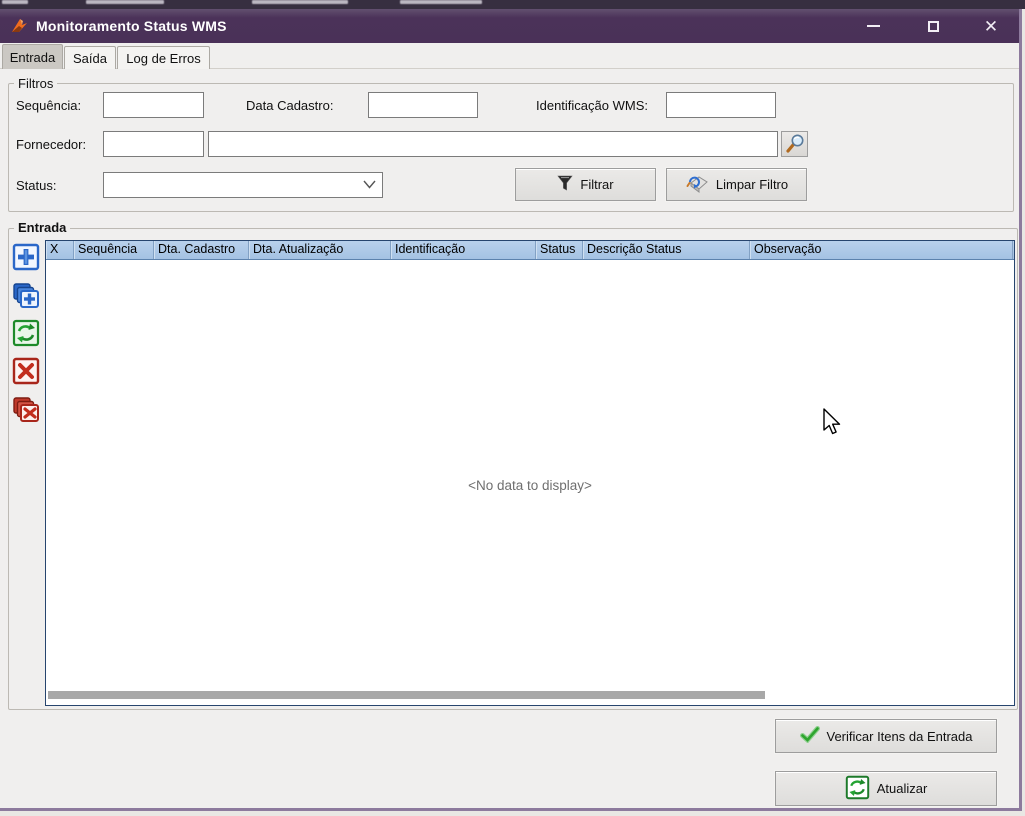 This screenshot has width=1025, height=816. What do you see at coordinates (1020, 410) in the screenshot?
I see `window-border-right` at bounding box center [1020, 410].